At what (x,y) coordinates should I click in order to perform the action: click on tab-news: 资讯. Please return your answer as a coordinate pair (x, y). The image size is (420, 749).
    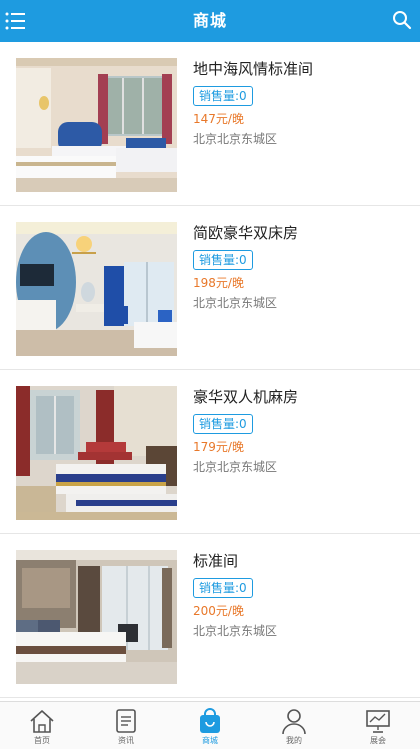
    Looking at the image, I should click on (126, 725).